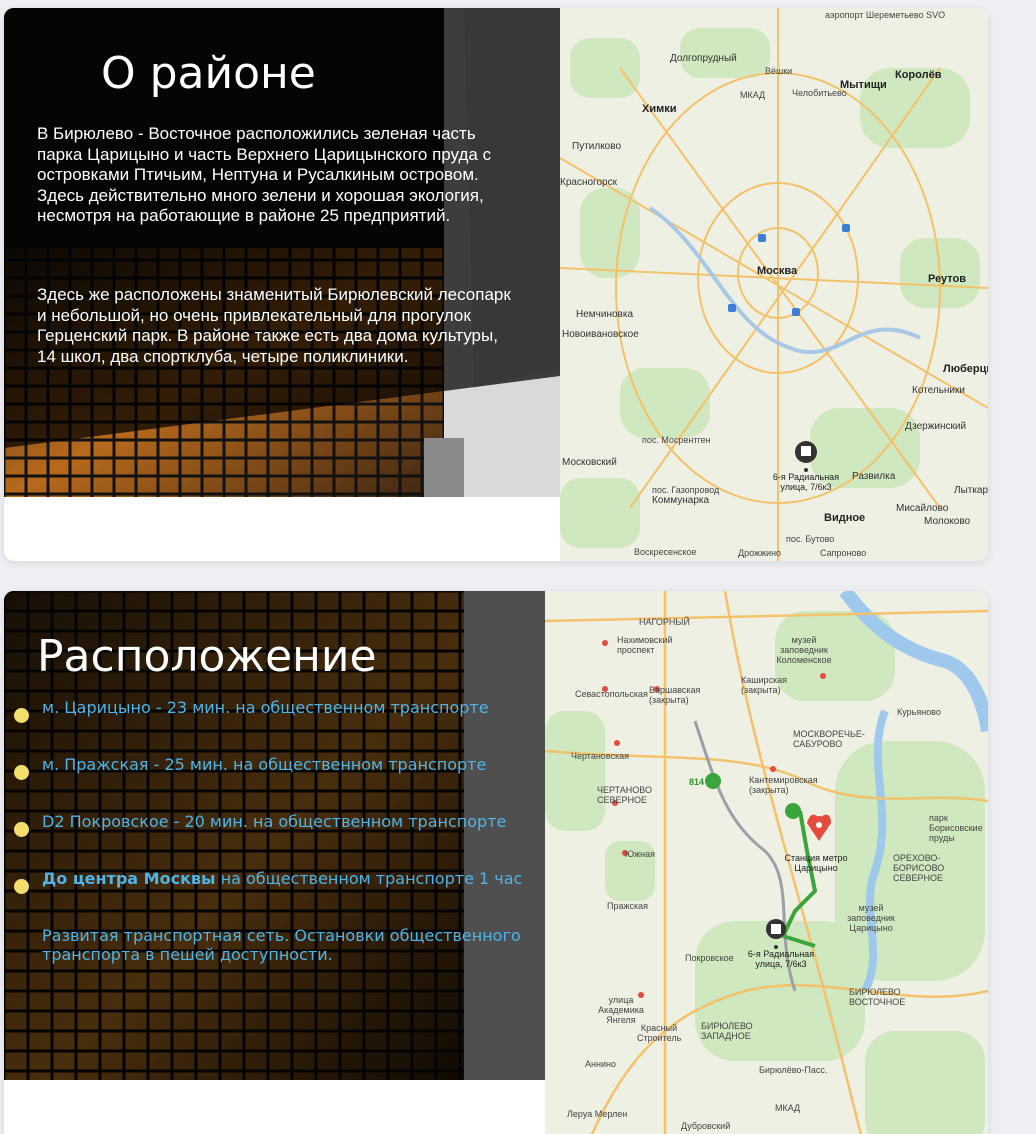 The width and height of the screenshot is (1036, 1134). I want to click on map-label-gazoprovod: пос. Газопровод, so click(686, 490).